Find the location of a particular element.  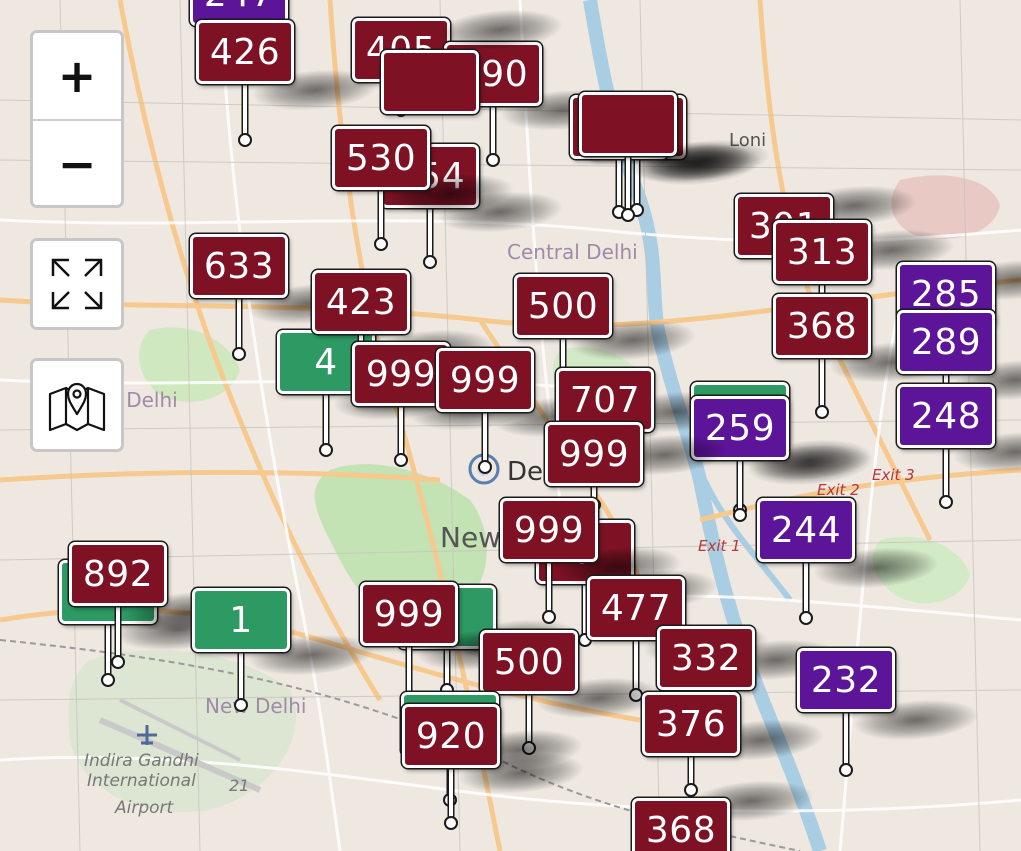

aqi-value-badge: 920 is located at coordinates (451, 736).